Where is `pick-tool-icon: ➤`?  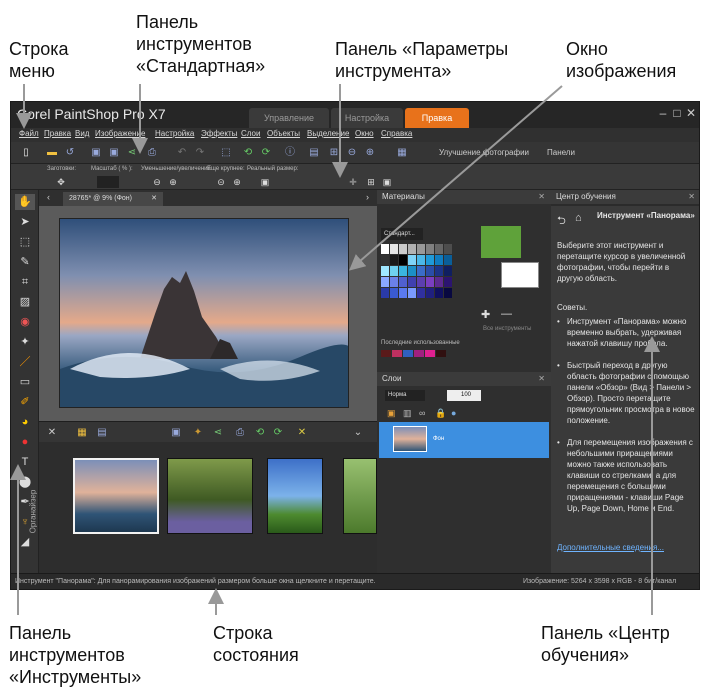
pick-tool-icon: ➤ is located at coordinates (25, 222).